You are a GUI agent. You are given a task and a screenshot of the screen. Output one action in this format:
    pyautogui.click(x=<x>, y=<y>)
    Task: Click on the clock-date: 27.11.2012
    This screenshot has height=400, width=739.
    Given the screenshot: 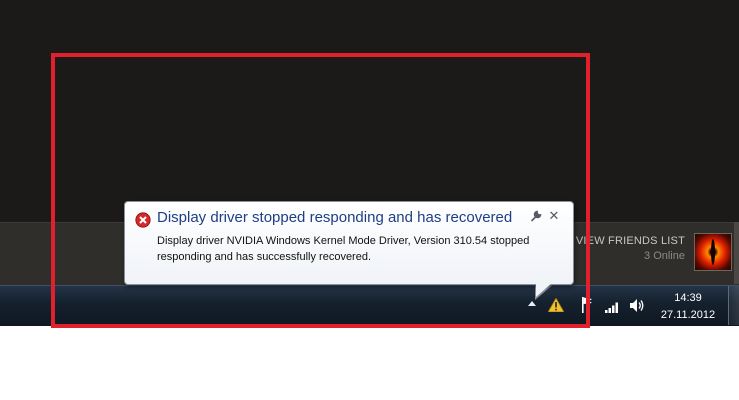 What is the action you would take?
    pyautogui.click(x=688, y=315)
    